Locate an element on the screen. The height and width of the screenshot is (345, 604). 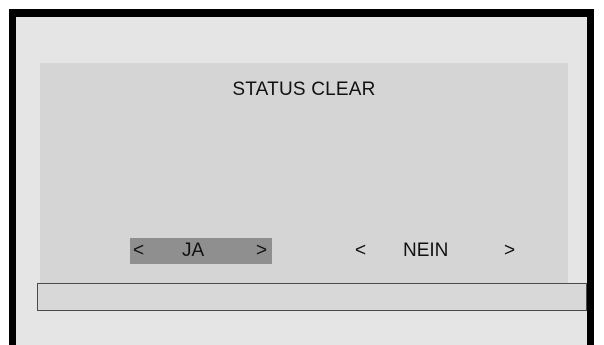
option-ja-label: JA is located at coordinates (193, 250).